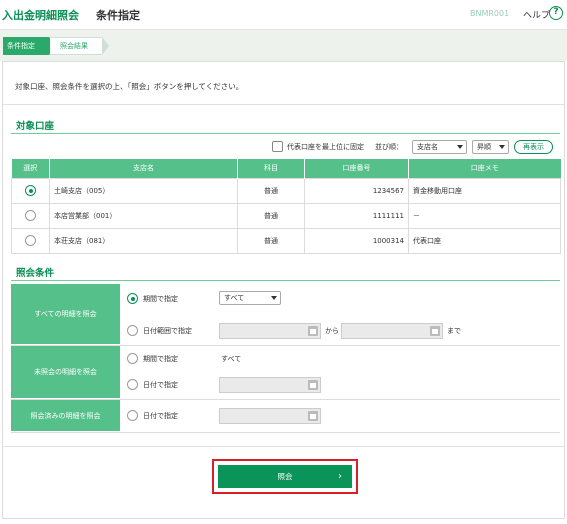 The width and height of the screenshot is (567, 524). I want to click on memo-cell: 資金移動用口座, so click(484, 190).